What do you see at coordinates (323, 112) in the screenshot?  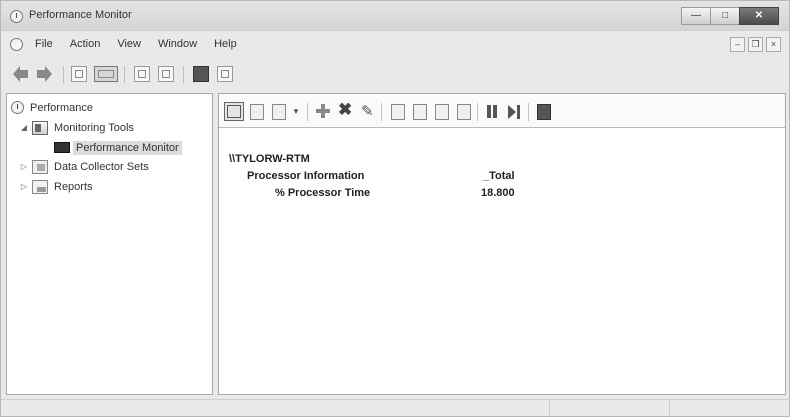 I see `add-counter-icon` at bounding box center [323, 112].